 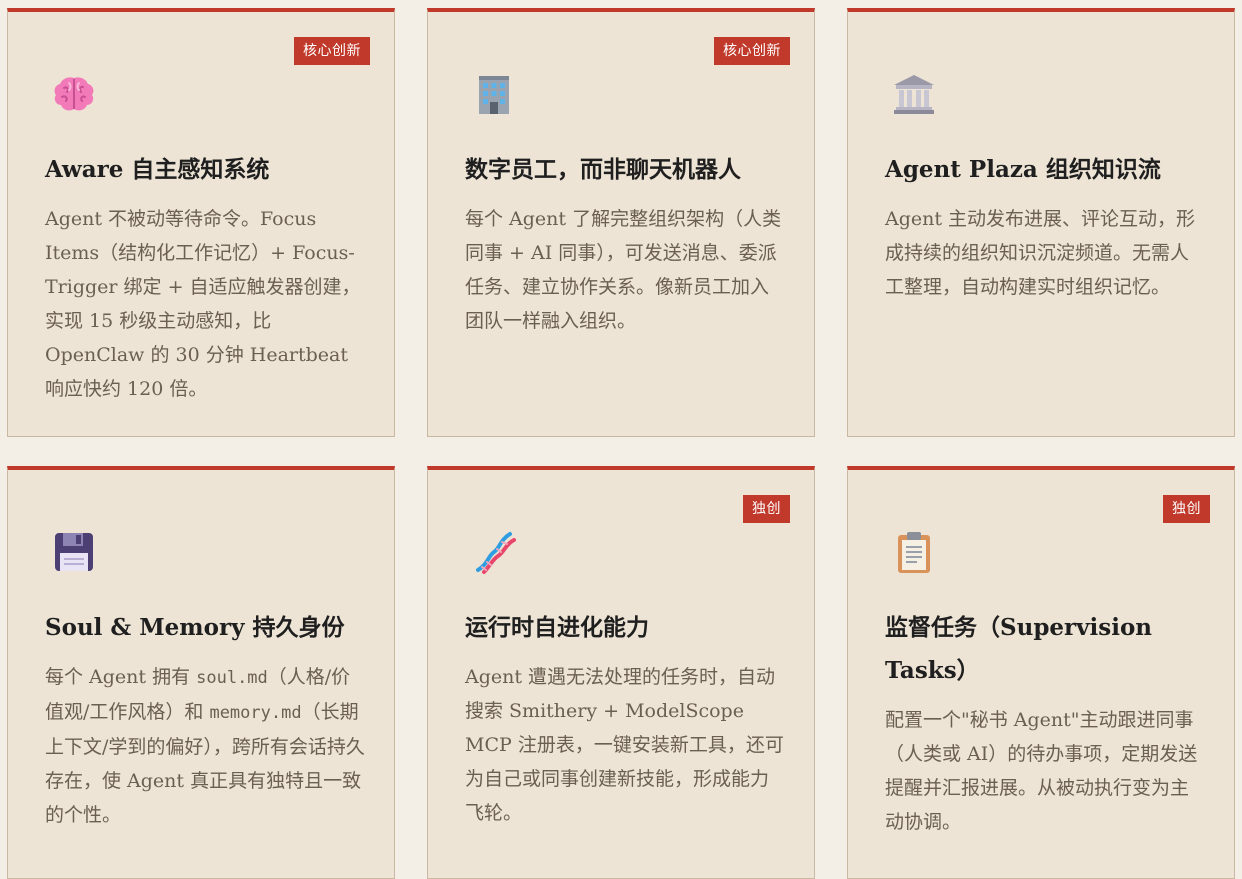 What do you see at coordinates (494, 94) in the screenshot?
I see `office-building-icon` at bounding box center [494, 94].